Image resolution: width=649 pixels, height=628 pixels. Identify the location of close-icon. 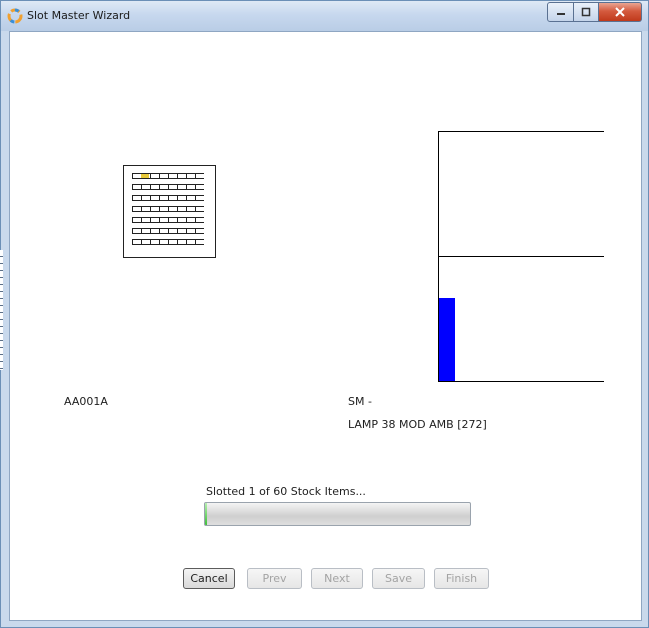
(620, 12).